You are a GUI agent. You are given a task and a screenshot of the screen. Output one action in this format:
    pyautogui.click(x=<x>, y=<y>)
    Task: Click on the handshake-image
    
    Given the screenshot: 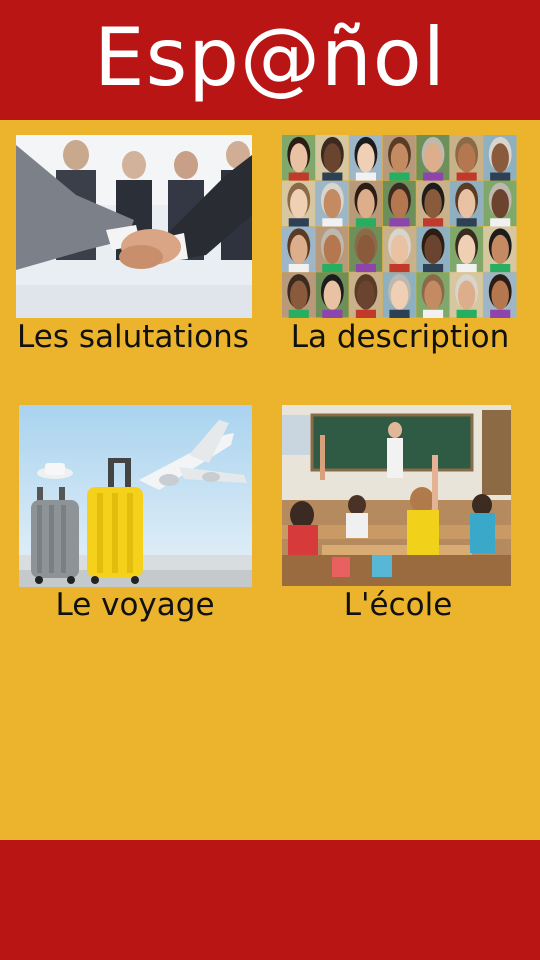 What is the action you would take?
    pyautogui.click(x=134, y=226)
    